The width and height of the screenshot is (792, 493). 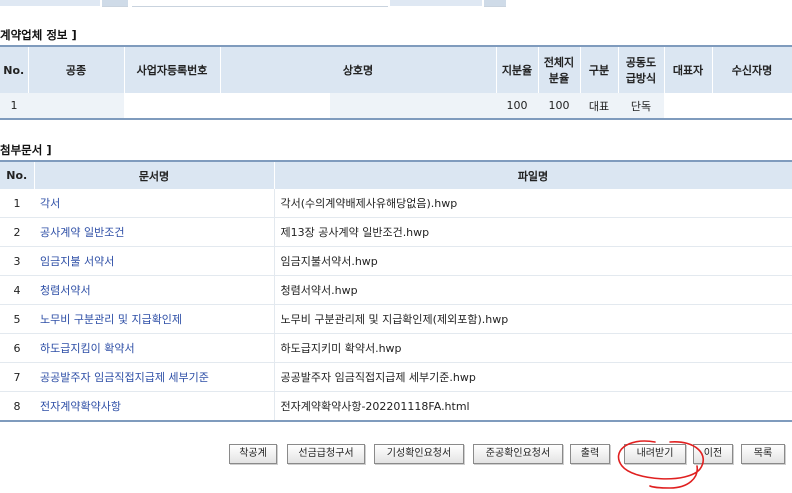 What do you see at coordinates (358, 69) in the screenshot?
I see `col-company-name: 상호명` at bounding box center [358, 69].